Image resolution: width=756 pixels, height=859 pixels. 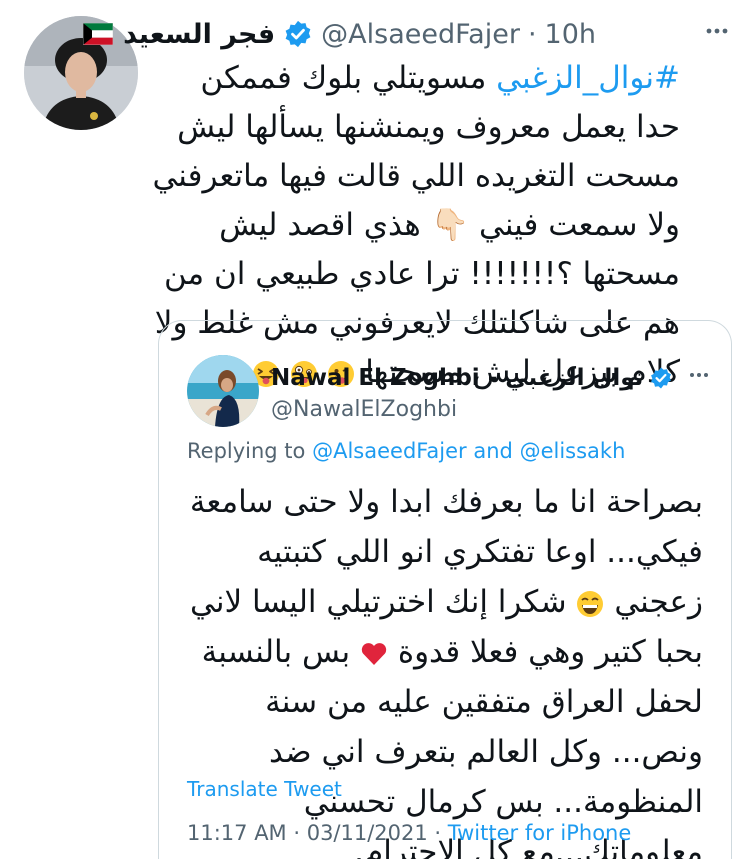 What do you see at coordinates (246, 451) in the screenshot?
I see `replying-to-prefix: Replying to` at bounding box center [246, 451].